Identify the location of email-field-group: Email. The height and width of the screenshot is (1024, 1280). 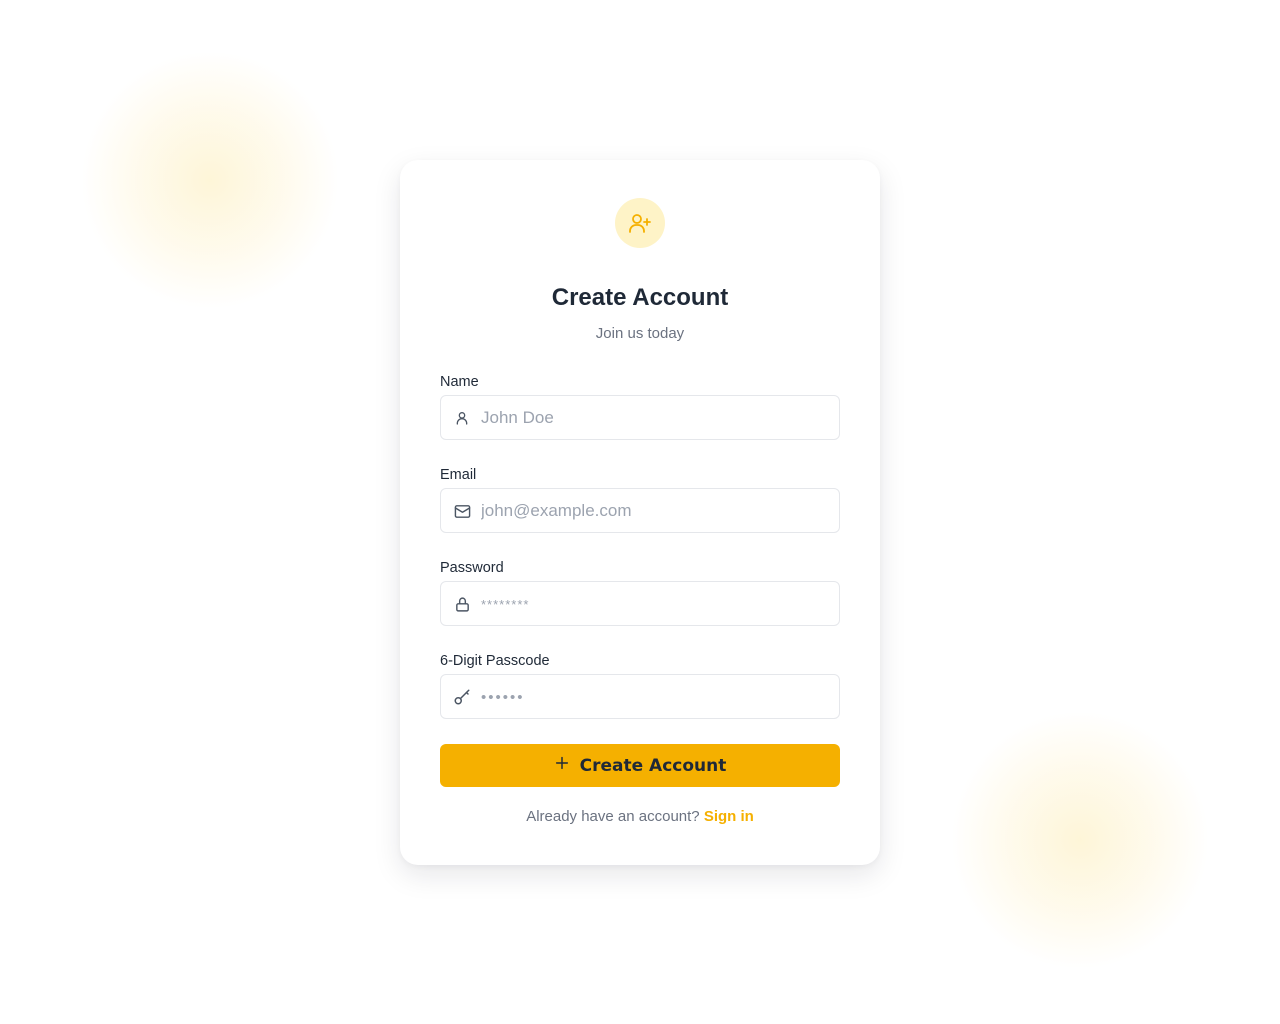
(640, 499).